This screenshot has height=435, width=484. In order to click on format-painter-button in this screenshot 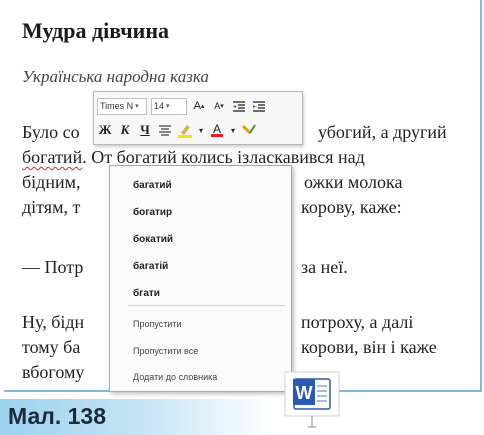, I will do `click(249, 130)`.